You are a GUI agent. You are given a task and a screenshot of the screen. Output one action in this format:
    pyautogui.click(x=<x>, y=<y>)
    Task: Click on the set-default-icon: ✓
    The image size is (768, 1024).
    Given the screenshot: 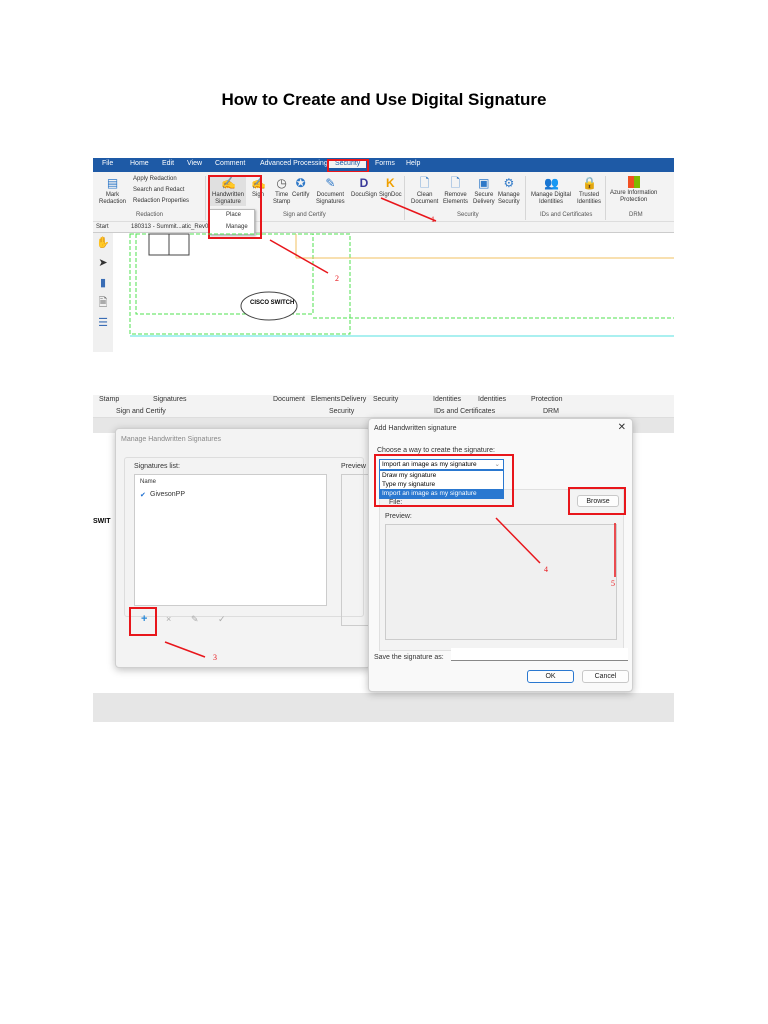 What is the action you would take?
    pyautogui.click(x=222, y=619)
    